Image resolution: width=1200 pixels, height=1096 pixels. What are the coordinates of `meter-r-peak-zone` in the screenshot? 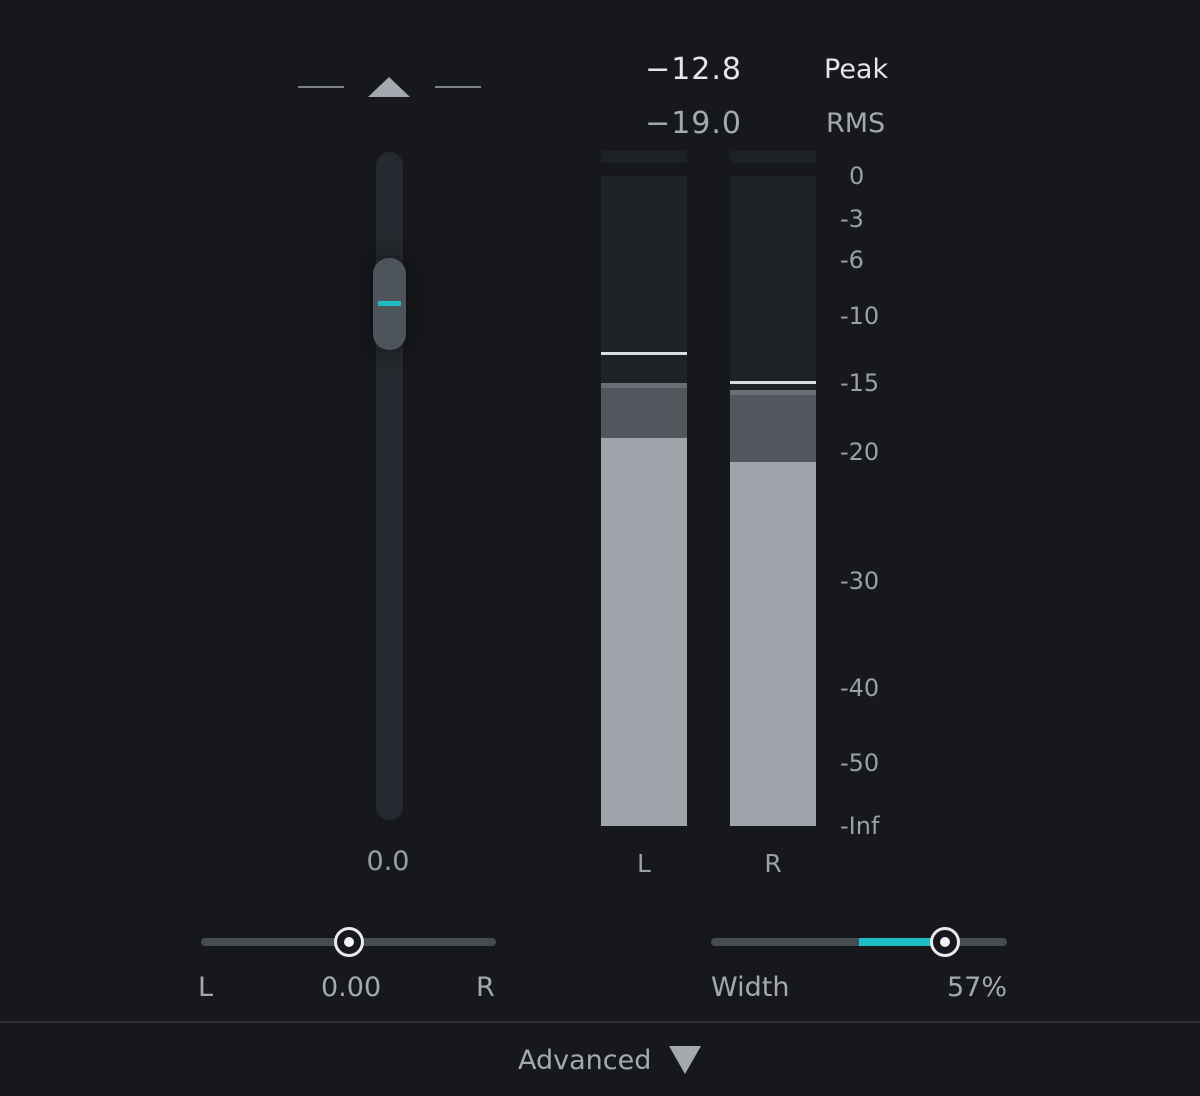 It's located at (773, 426).